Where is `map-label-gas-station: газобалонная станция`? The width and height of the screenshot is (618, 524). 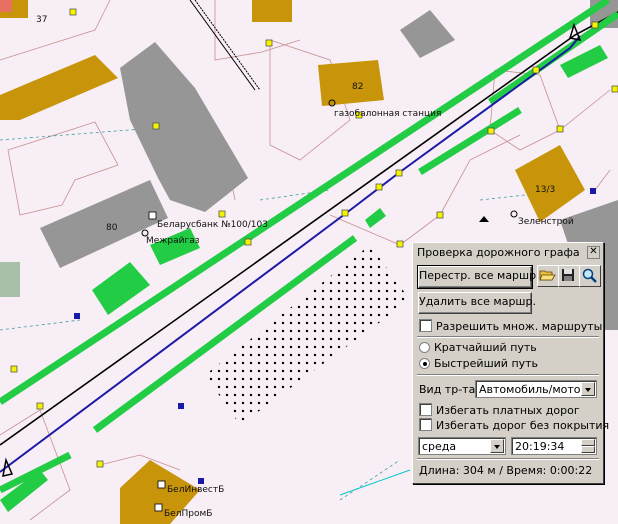
map-label-gas-station: газобалонная станция is located at coordinates (387, 114).